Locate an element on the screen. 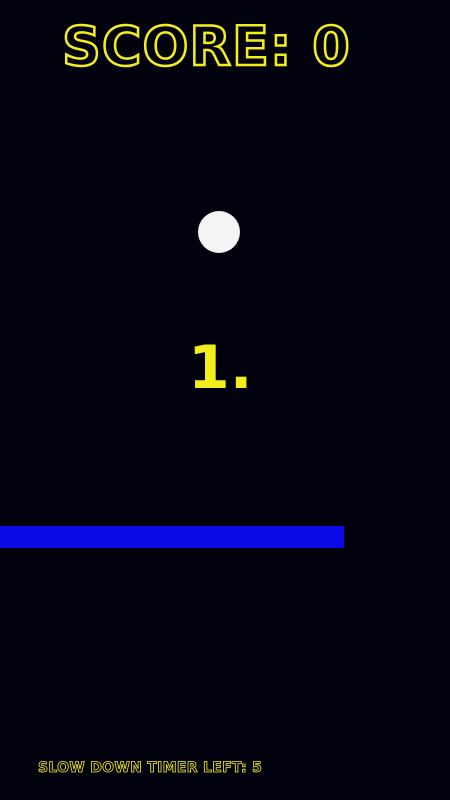 Image resolution: width=450 pixels, height=800 pixels. slow-down-timer-display: SLOW DOWN TIMER LEFT: 5 is located at coordinates (150, 768).